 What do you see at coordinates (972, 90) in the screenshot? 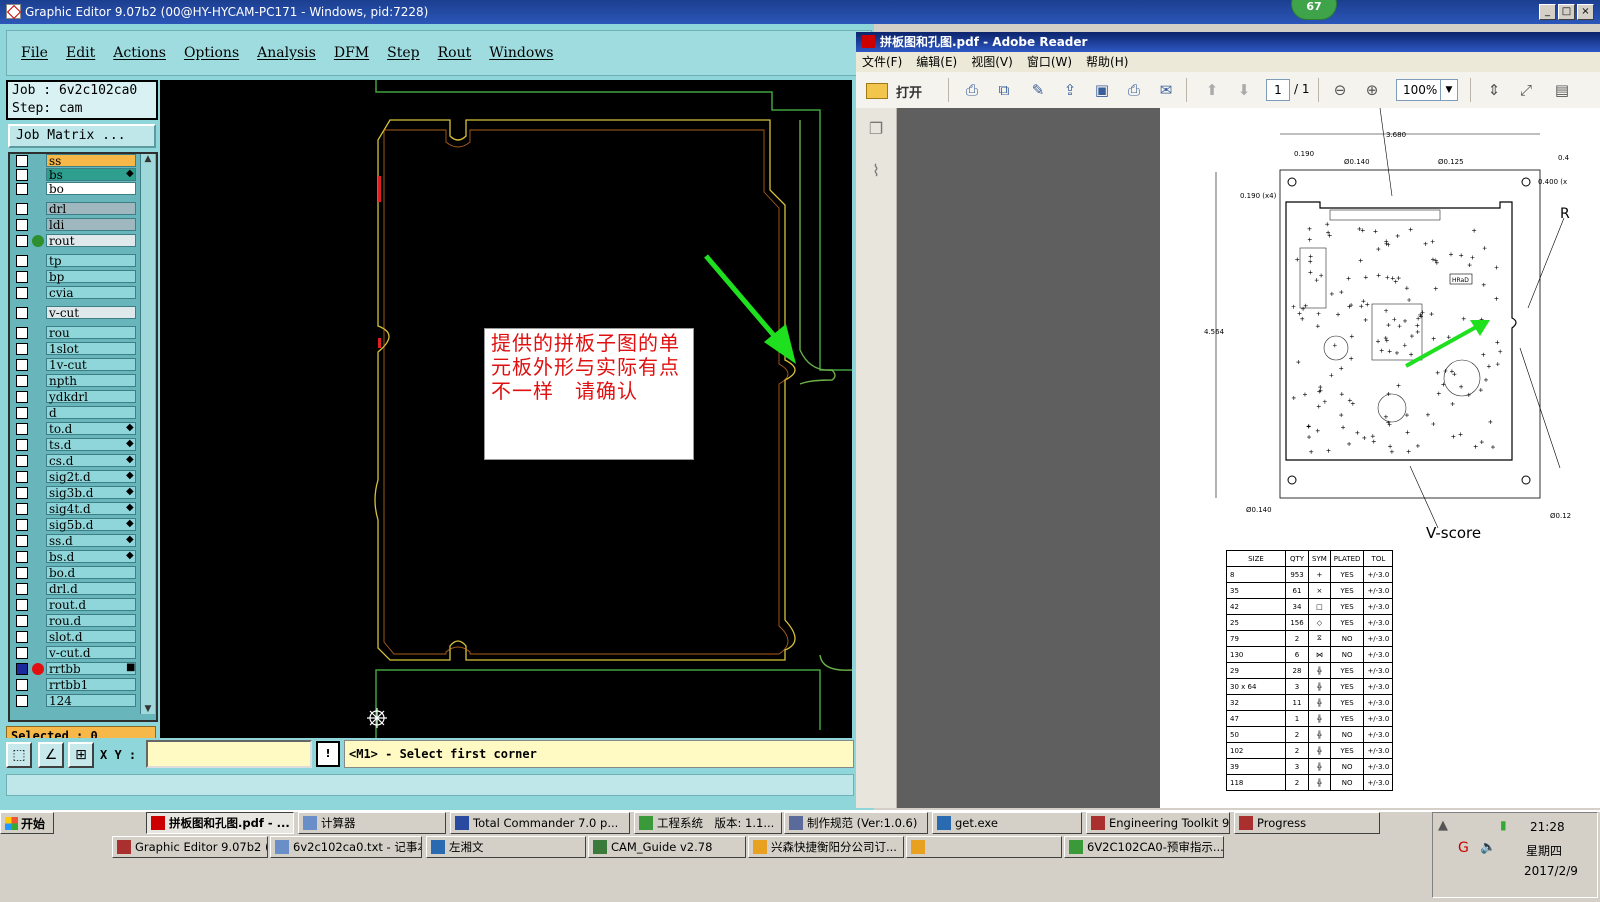
I see `create-pdf-icon: ⎙` at bounding box center [972, 90].